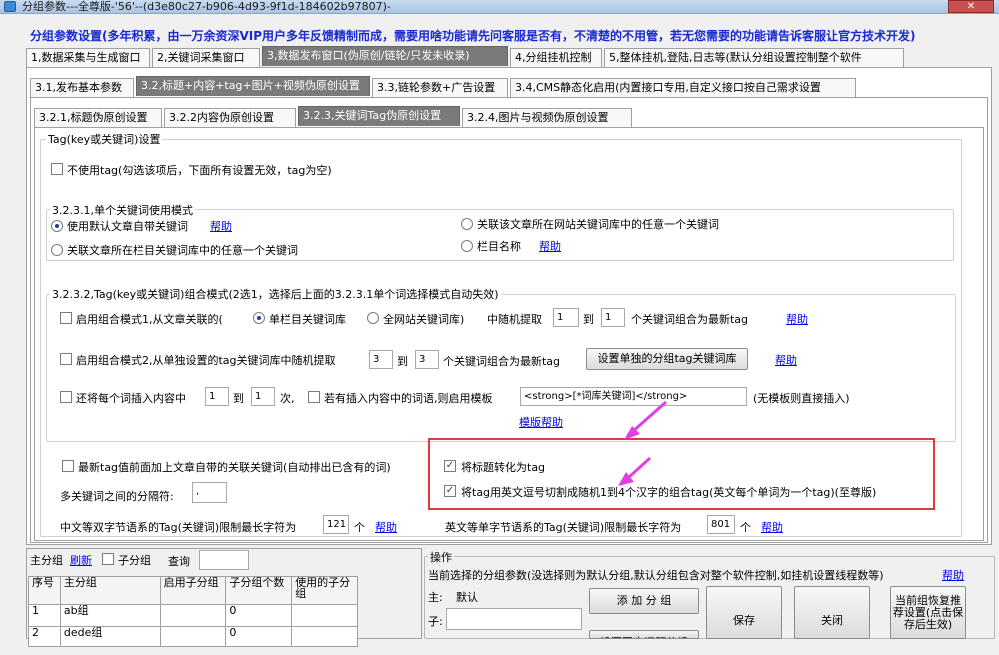 This screenshot has height=655, width=999. Describe the element at coordinates (514, 619) in the screenshot. I see `ops-sub-input` at that location.